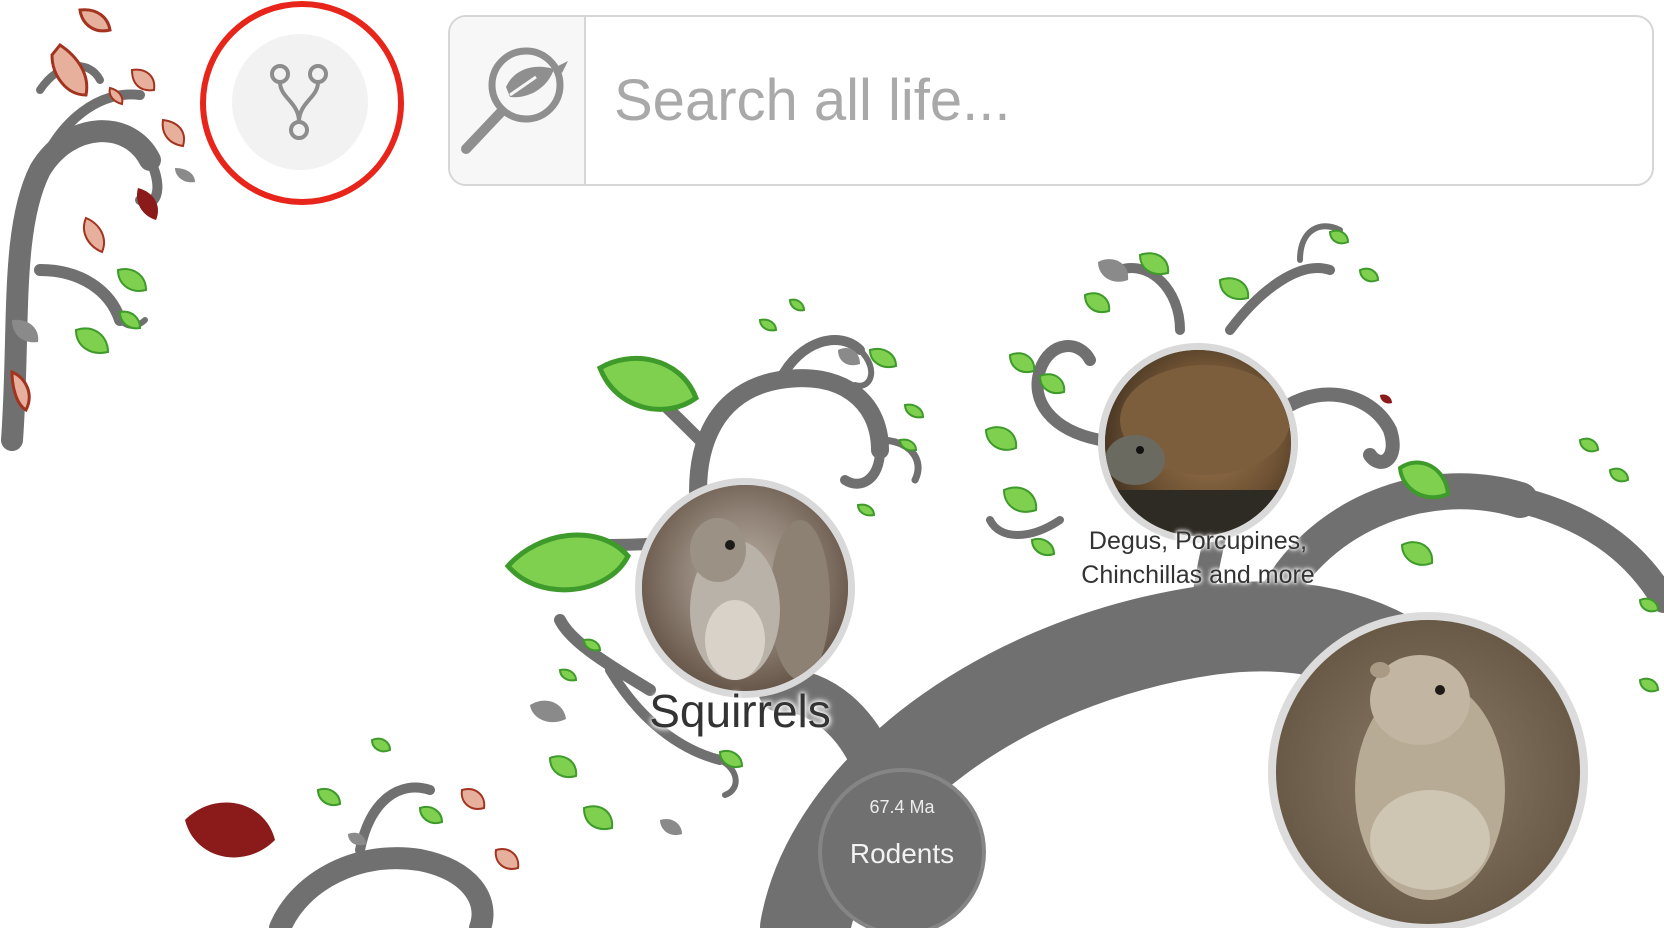  What do you see at coordinates (745, 588) in the screenshot?
I see `squirrels-node` at bounding box center [745, 588].